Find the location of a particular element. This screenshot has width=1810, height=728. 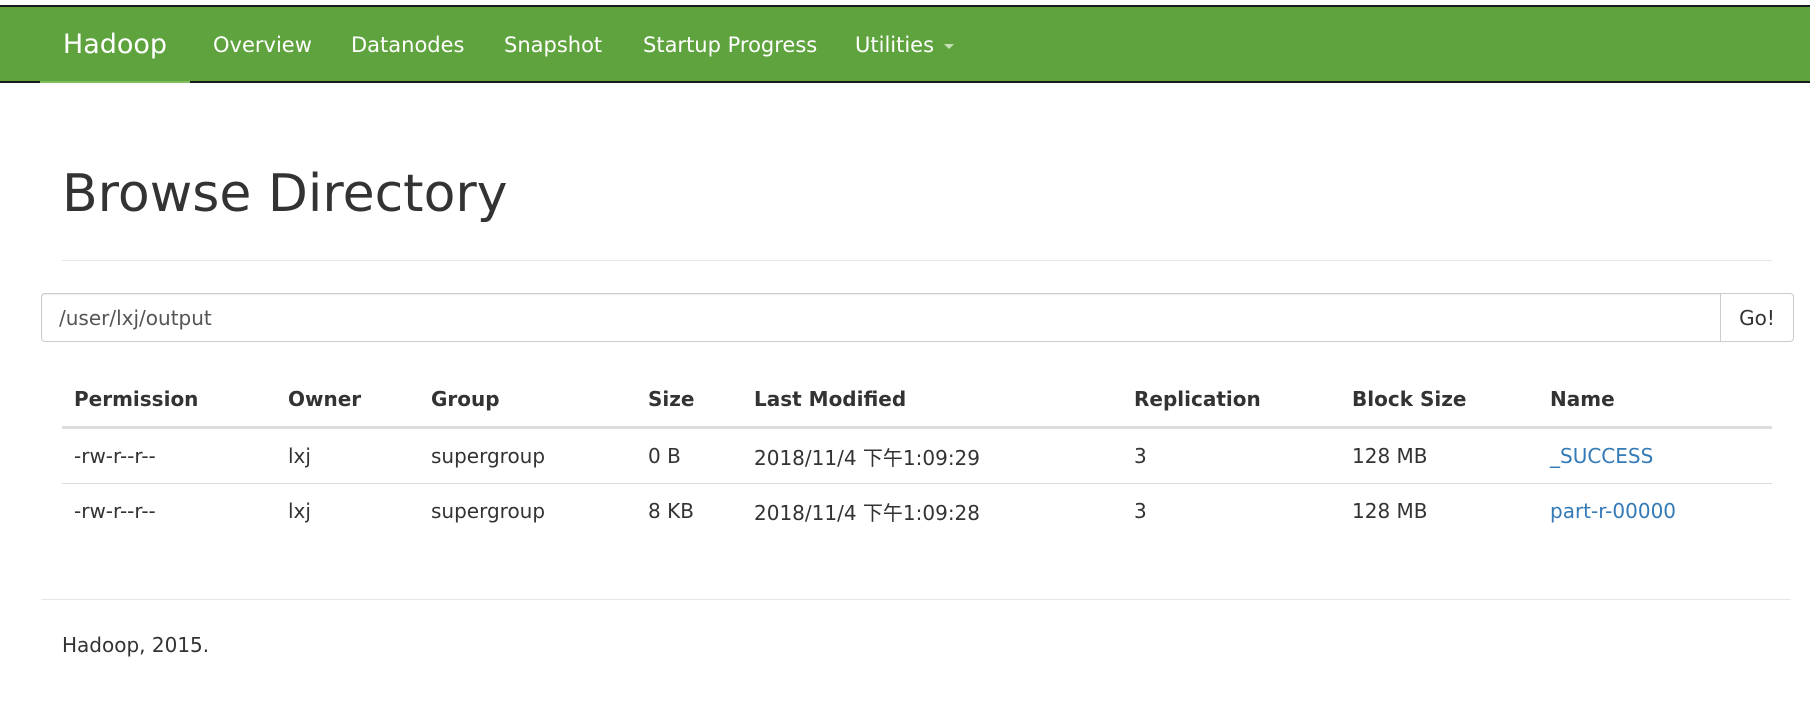

directory-path-input is located at coordinates (881, 317).